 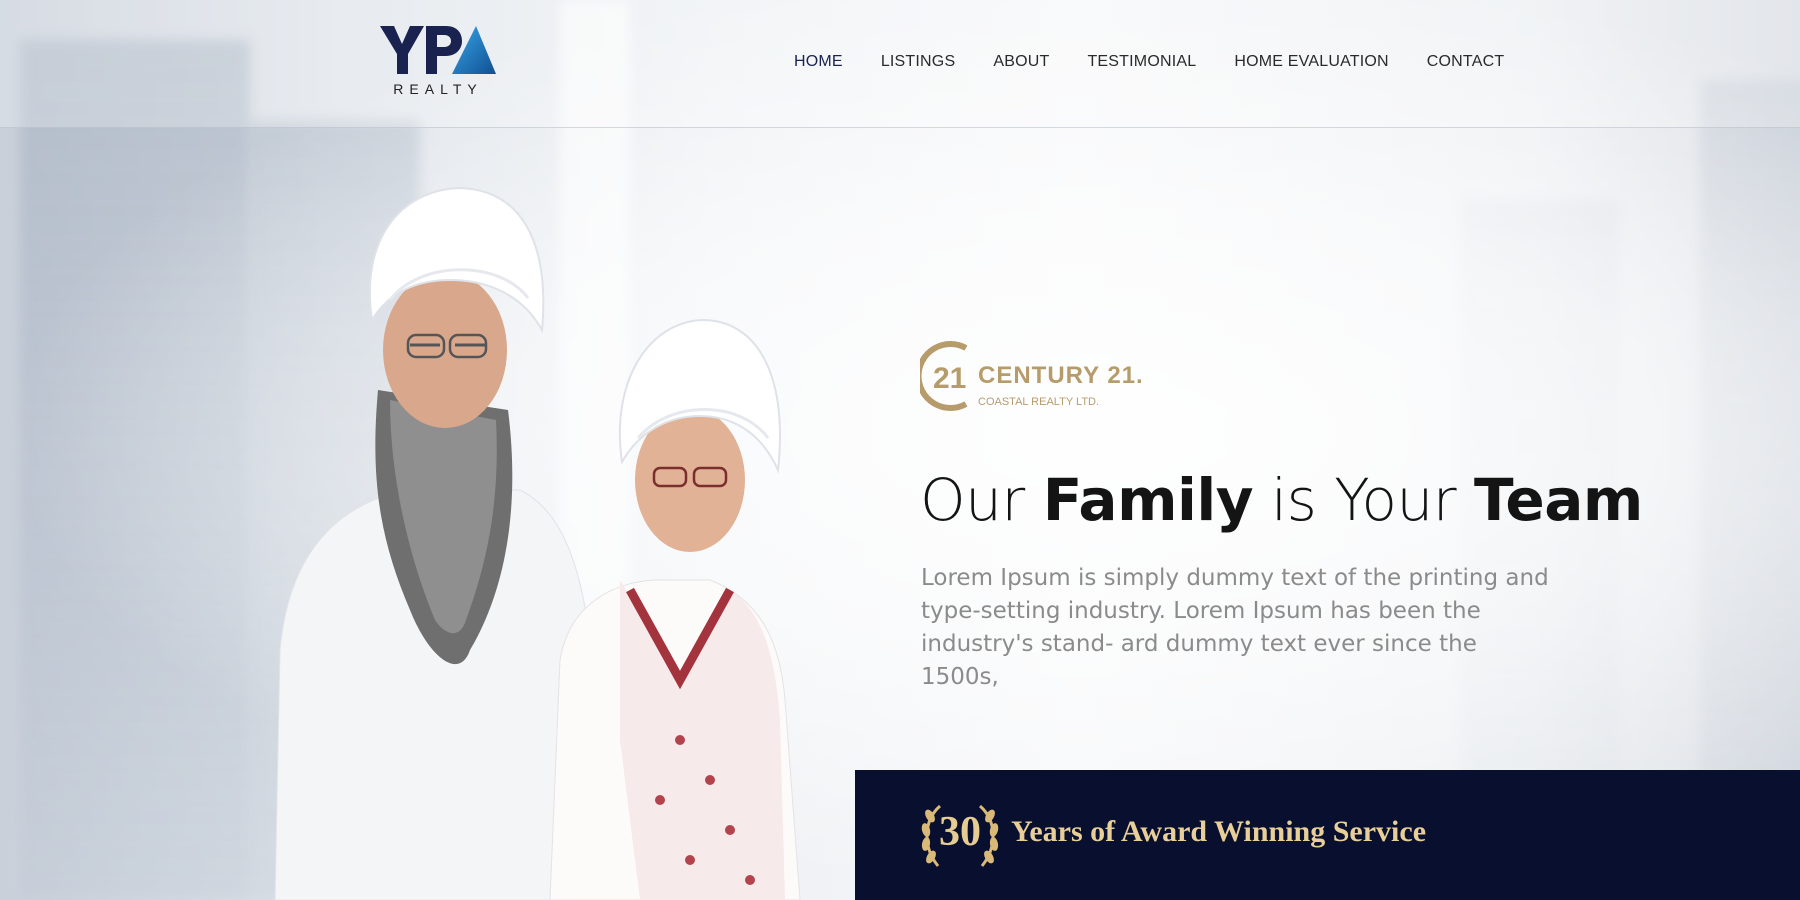 What do you see at coordinates (818, 62) in the screenshot?
I see `nav-home: HOME` at bounding box center [818, 62].